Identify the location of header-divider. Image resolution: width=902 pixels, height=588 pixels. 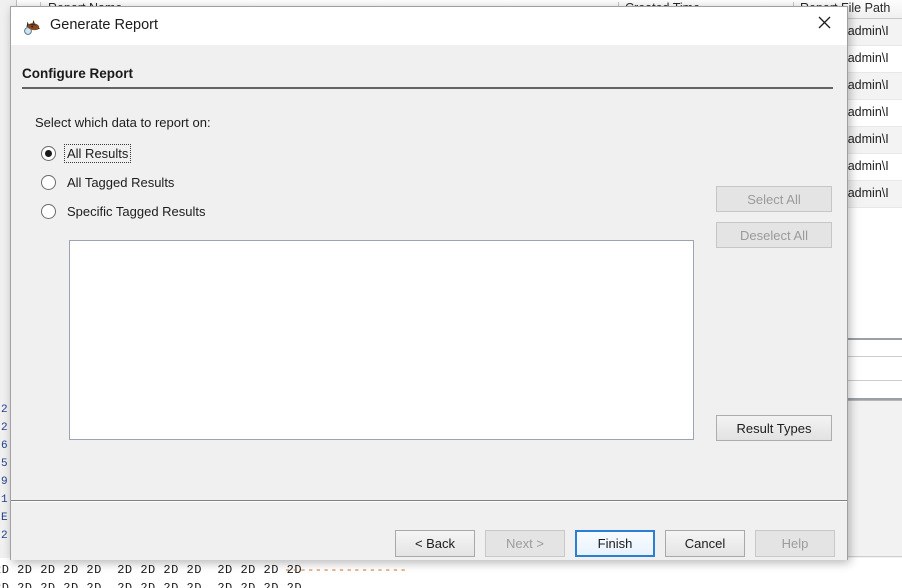
(427, 88).